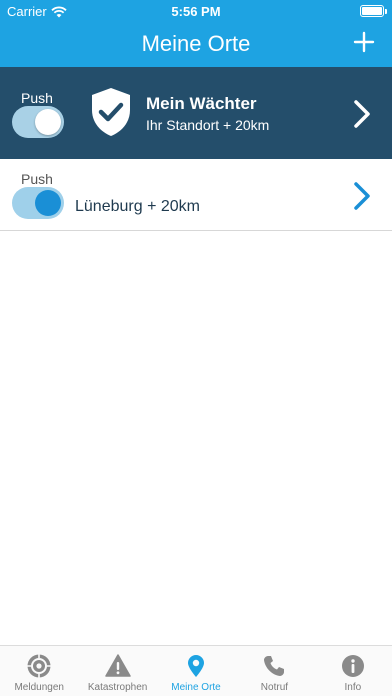 This screenshot has height=696, width=392. I want to click on place-push-label: Push, so click(37, 179).